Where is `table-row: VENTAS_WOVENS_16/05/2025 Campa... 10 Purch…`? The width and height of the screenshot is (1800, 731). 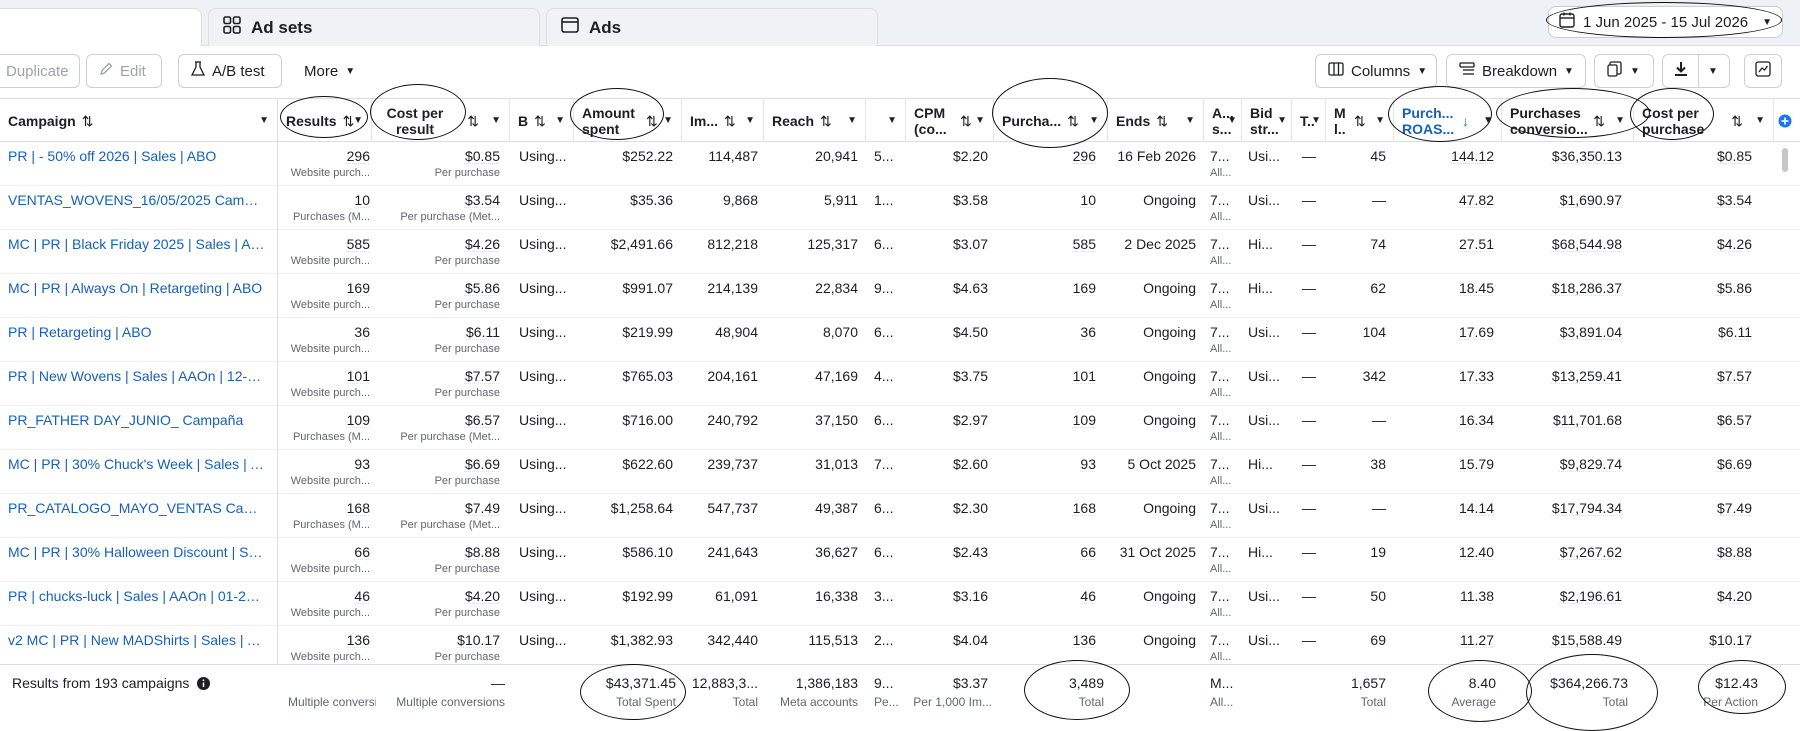 table-row: VENTAS_WOVENS_16/05/2025 Campa... 10 Purch… is located at coordinates (900, 208).